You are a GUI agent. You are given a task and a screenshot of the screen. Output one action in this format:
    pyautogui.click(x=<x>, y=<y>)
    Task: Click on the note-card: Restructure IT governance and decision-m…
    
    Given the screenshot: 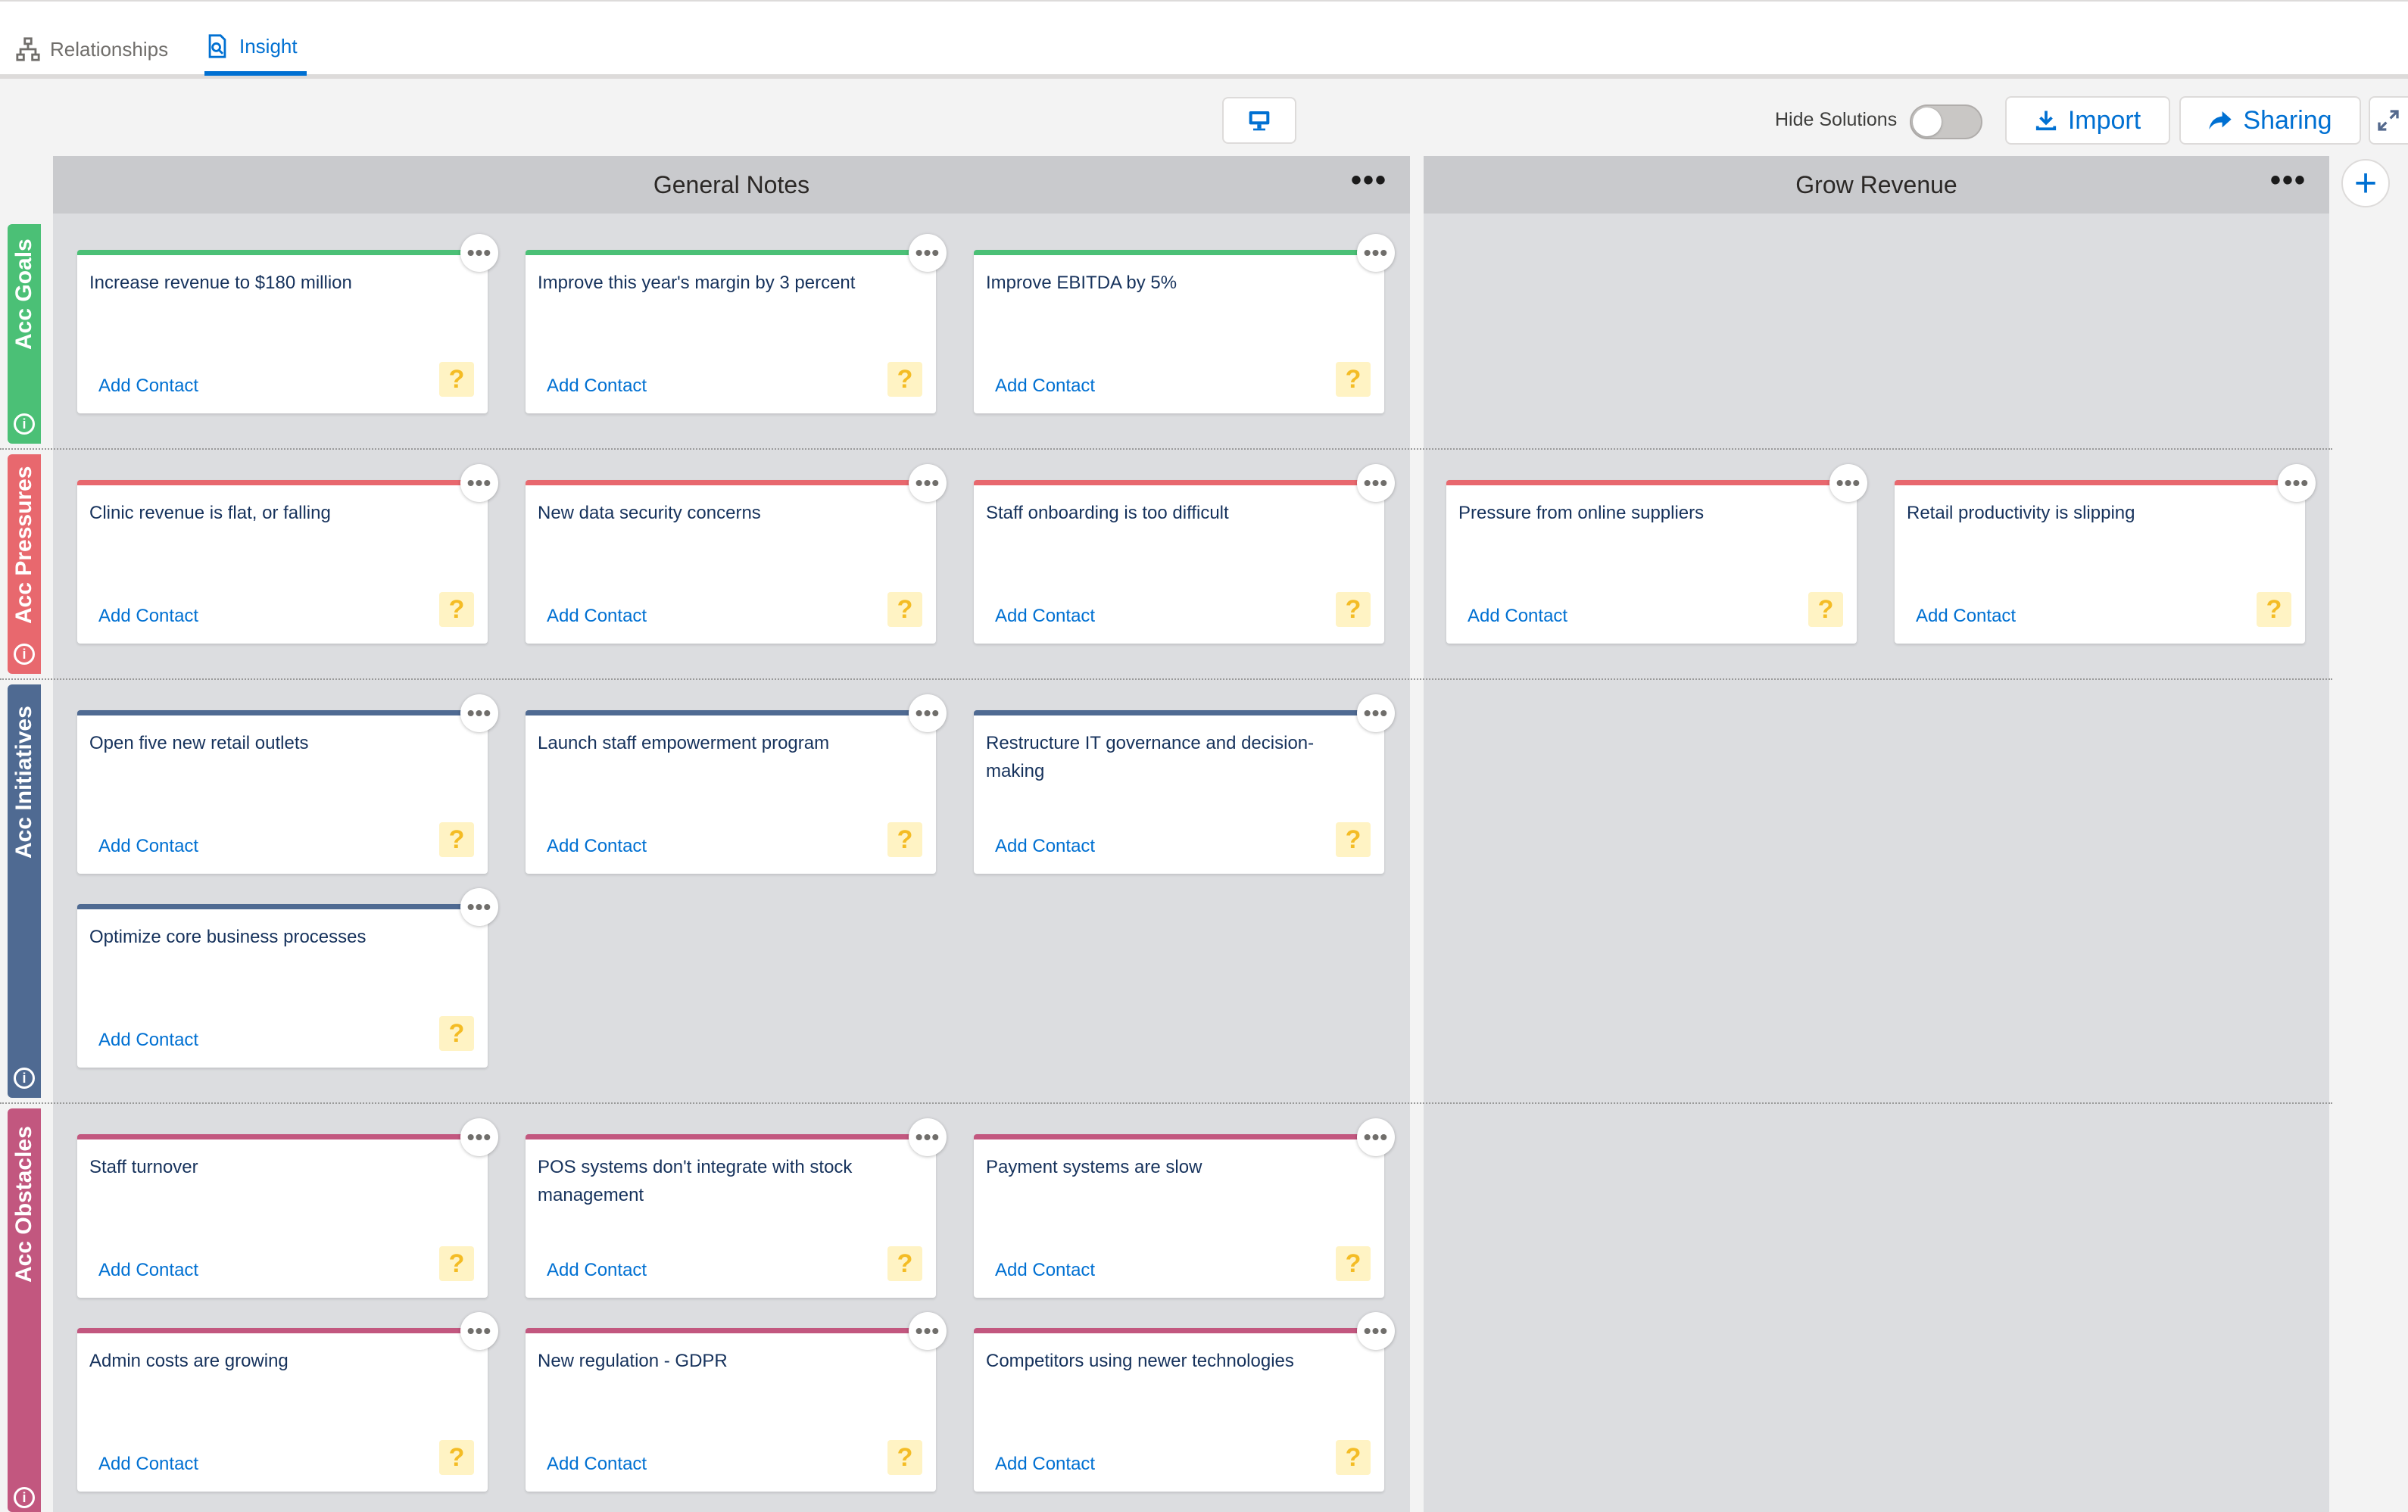 What is the action you would take?
    pyautogui.click(x=1184, y=784)
    